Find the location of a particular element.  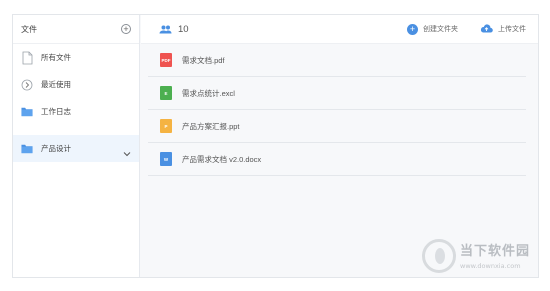

file-row-ppt: P 产品方案汇报.ppt is located at coordinates (337, 126).